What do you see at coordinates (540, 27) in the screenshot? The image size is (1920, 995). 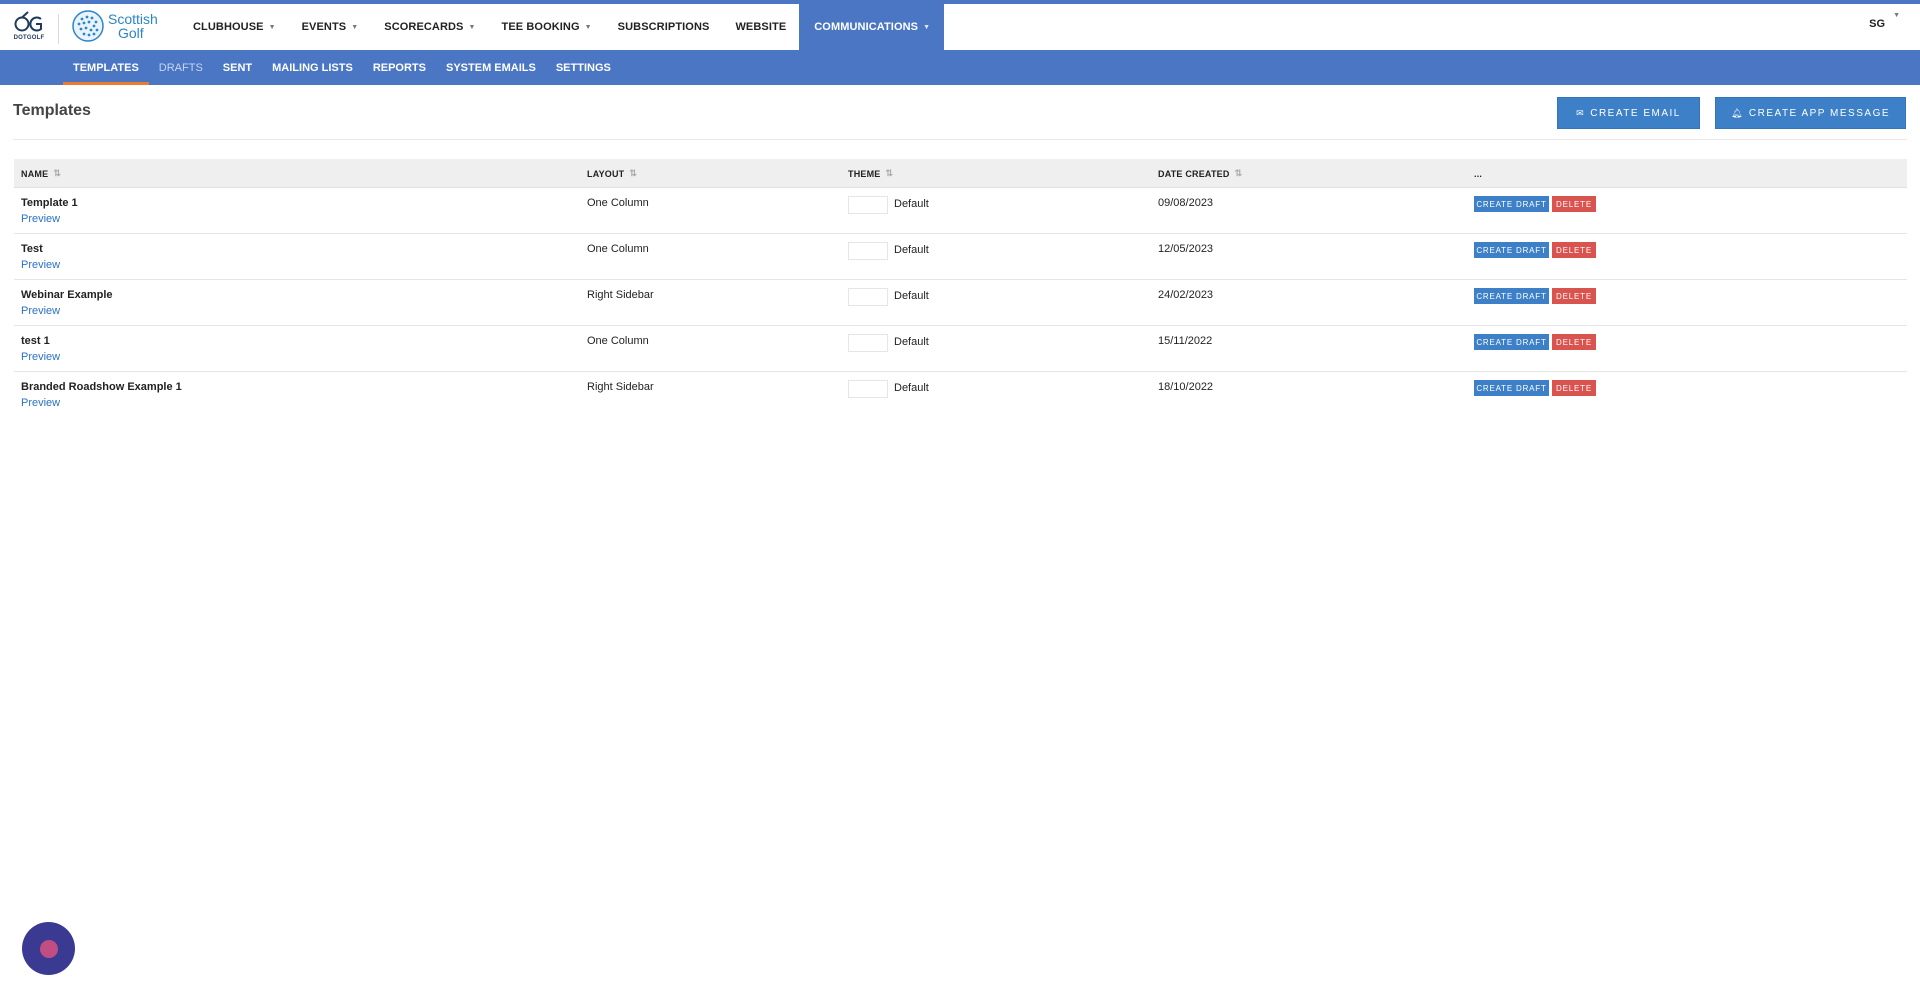 I see `nav-tee-booking-label: TEE BOOKING` at bounding box center [540, 27].